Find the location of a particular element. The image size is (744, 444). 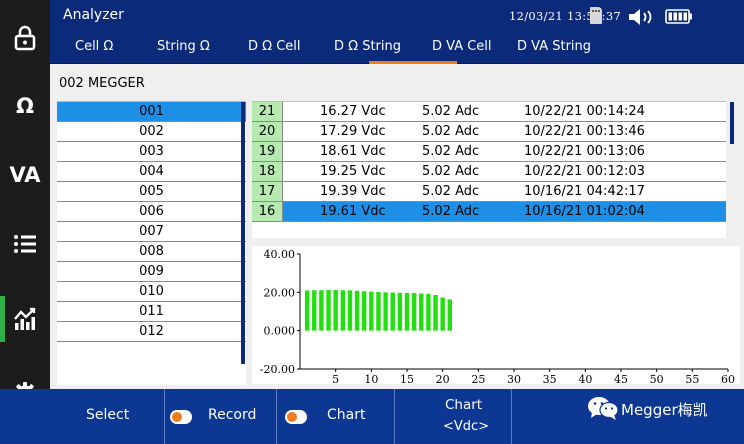

sidebar-item-list is located at coordinates (25, 244).